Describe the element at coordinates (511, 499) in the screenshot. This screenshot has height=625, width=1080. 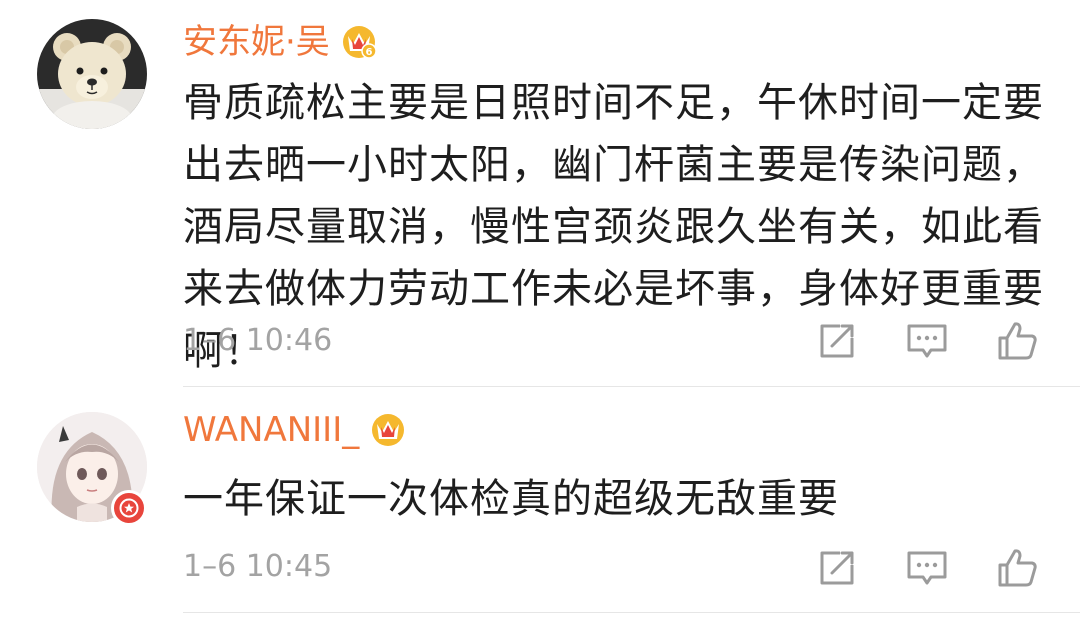
I see `comment-text: 一年保证一次体检真的超级无敌重要` at that location.